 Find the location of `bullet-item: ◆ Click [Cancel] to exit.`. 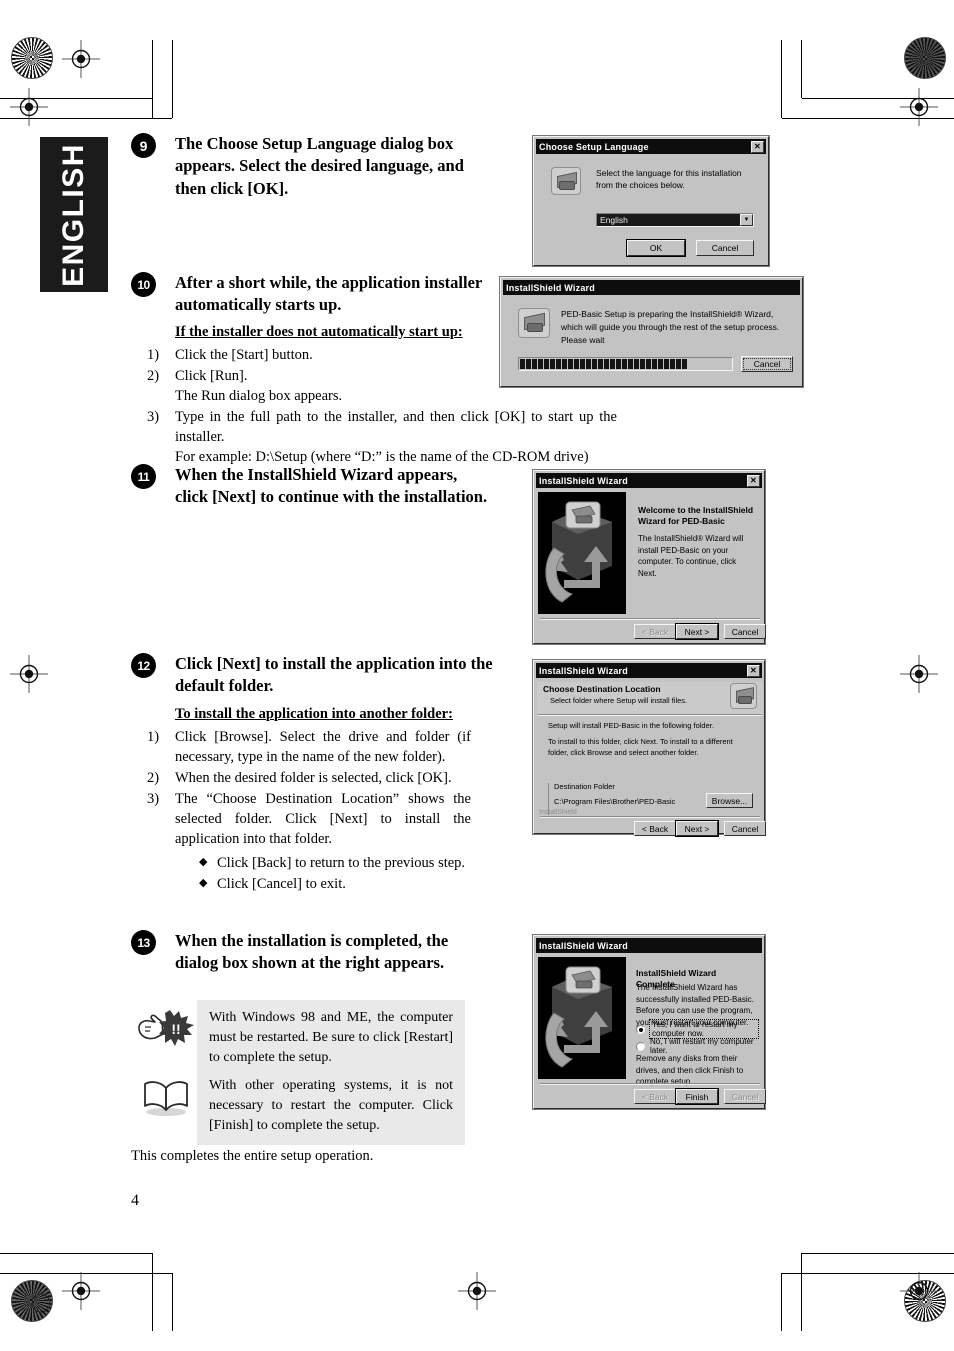

bullet-item: ◆ Click [Cancel] to exit. is located at coordinates (335, 884).